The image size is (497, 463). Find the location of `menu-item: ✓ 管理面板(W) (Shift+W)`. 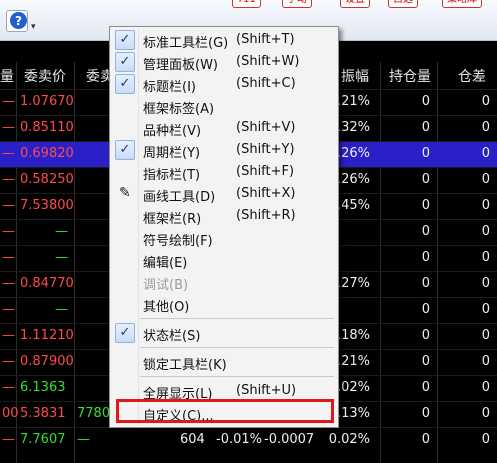

menu-item: ✓ 管理面板(W) (Shift+W) is located at coordinates (224, 62).